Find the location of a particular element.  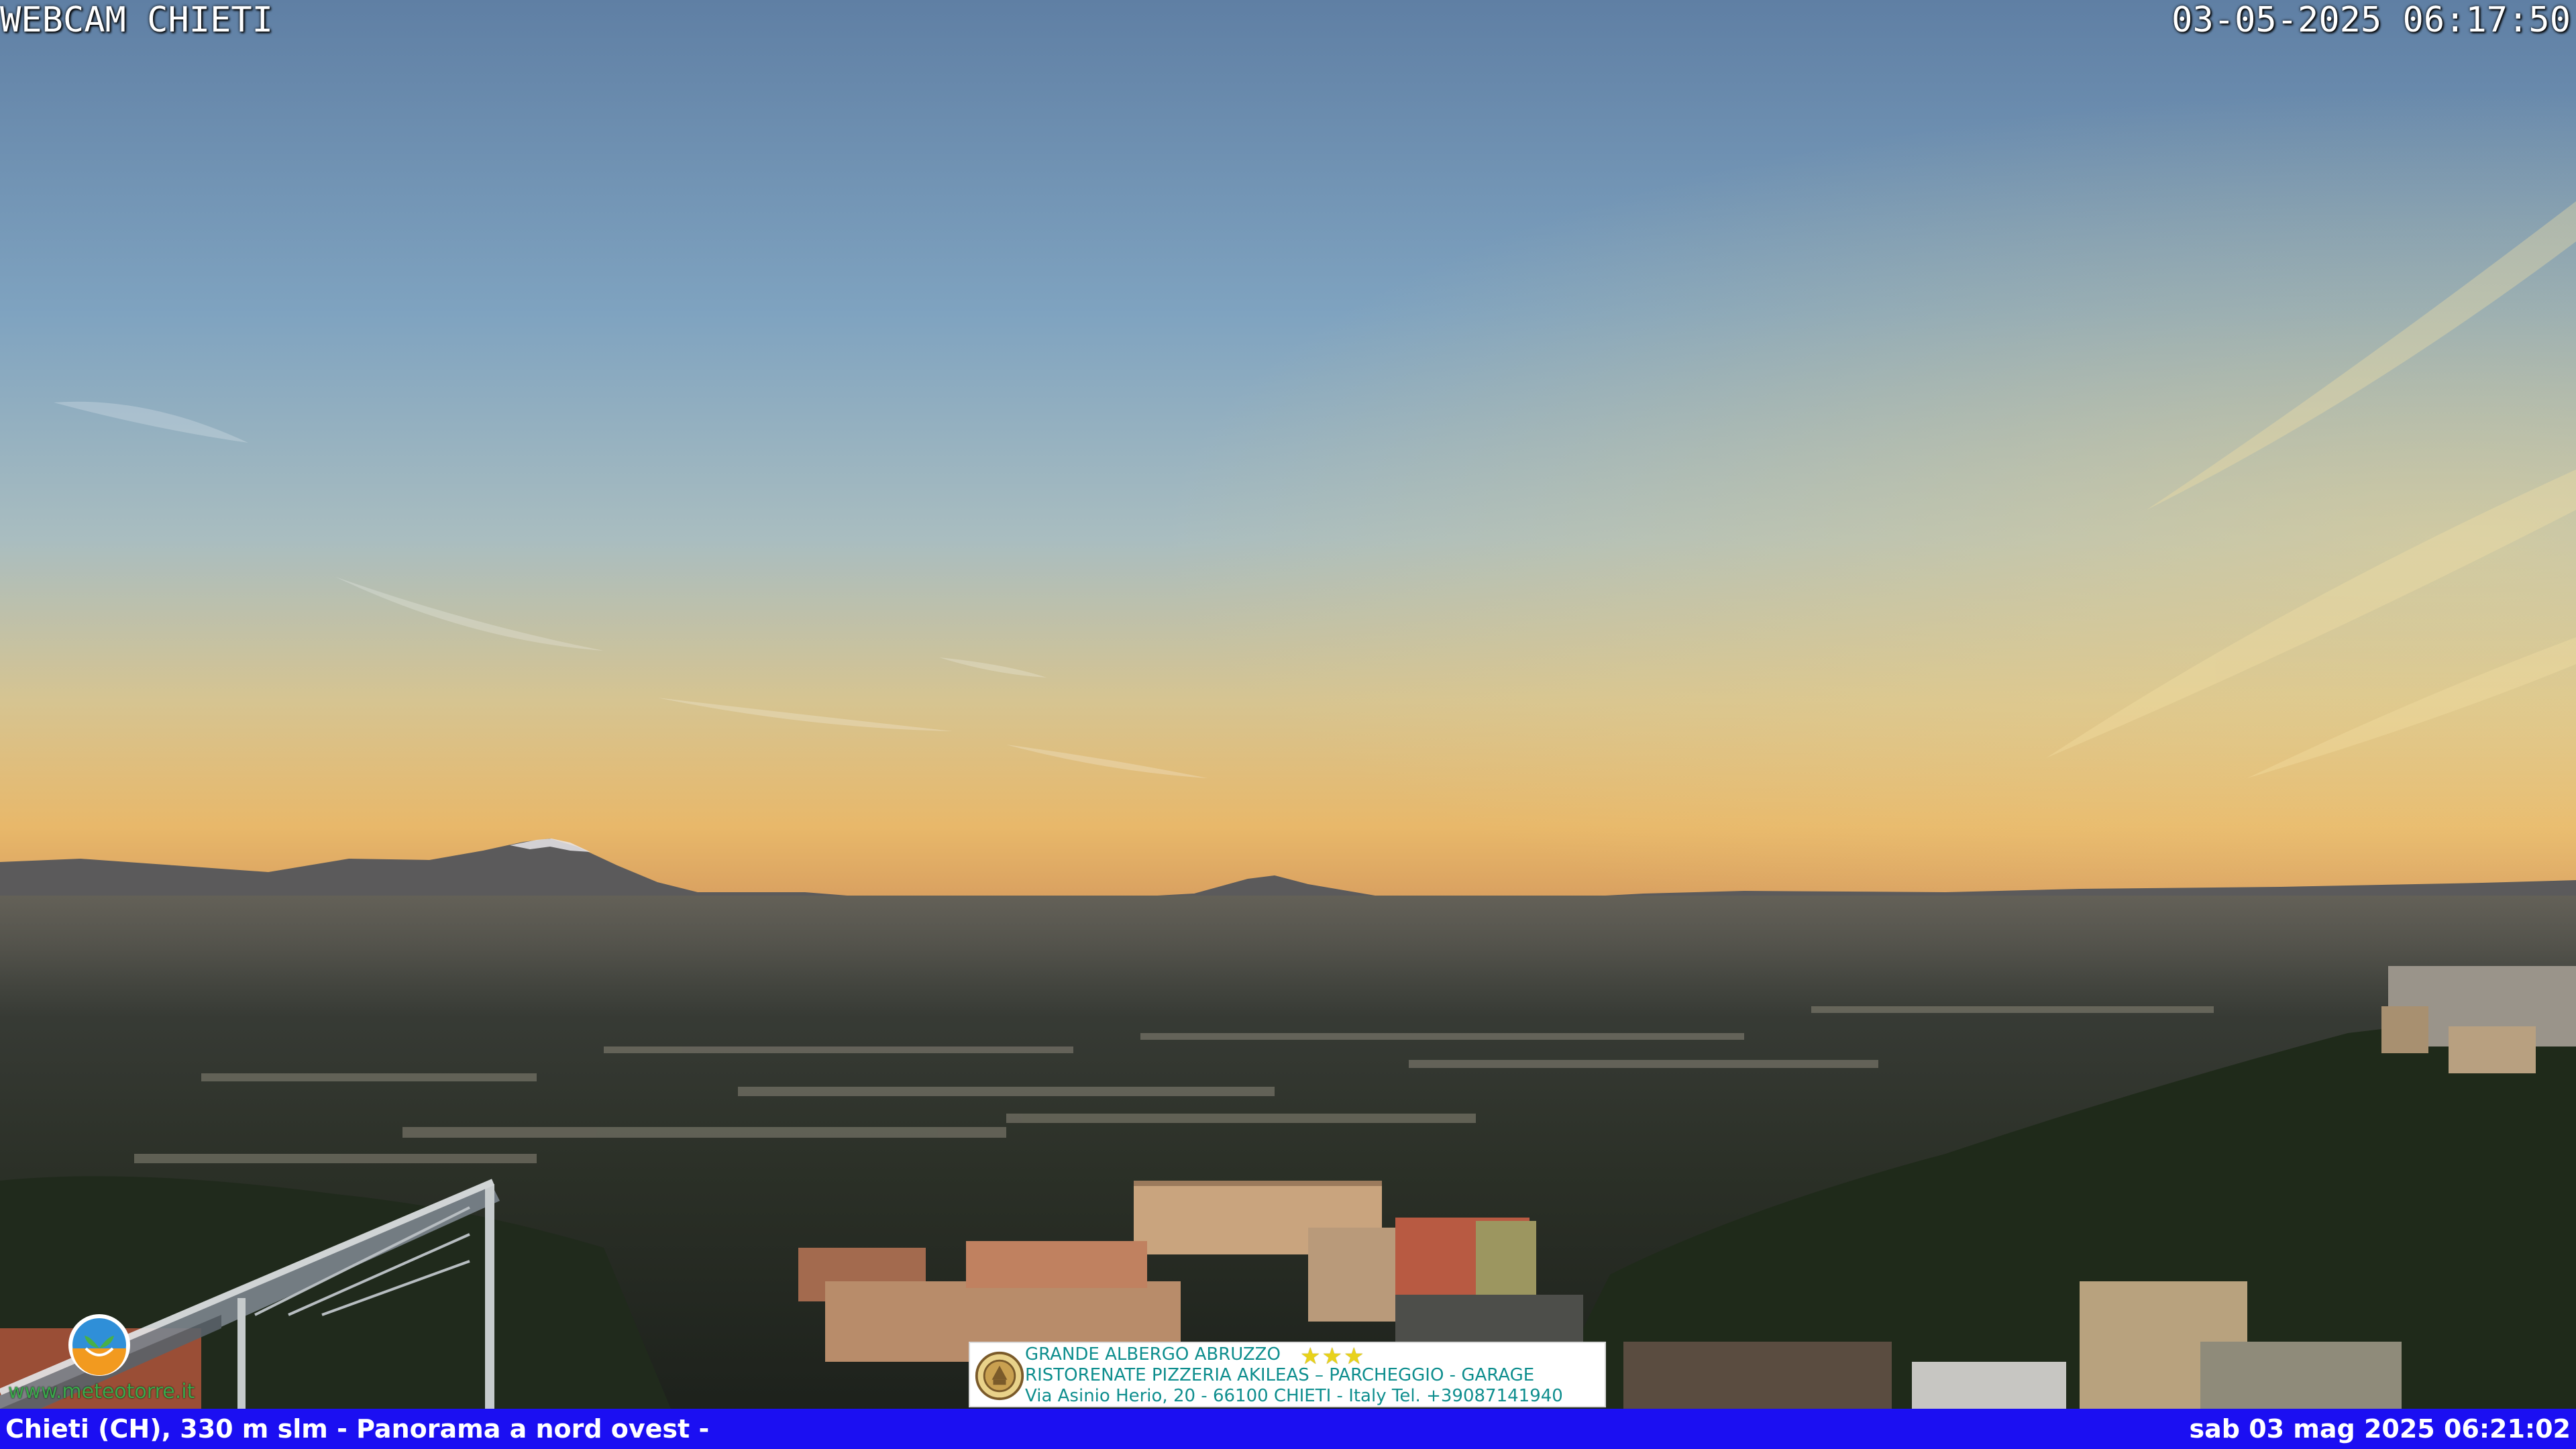

webcam-title: WEBCAM CHIETI is located at coordinates (136, 20).